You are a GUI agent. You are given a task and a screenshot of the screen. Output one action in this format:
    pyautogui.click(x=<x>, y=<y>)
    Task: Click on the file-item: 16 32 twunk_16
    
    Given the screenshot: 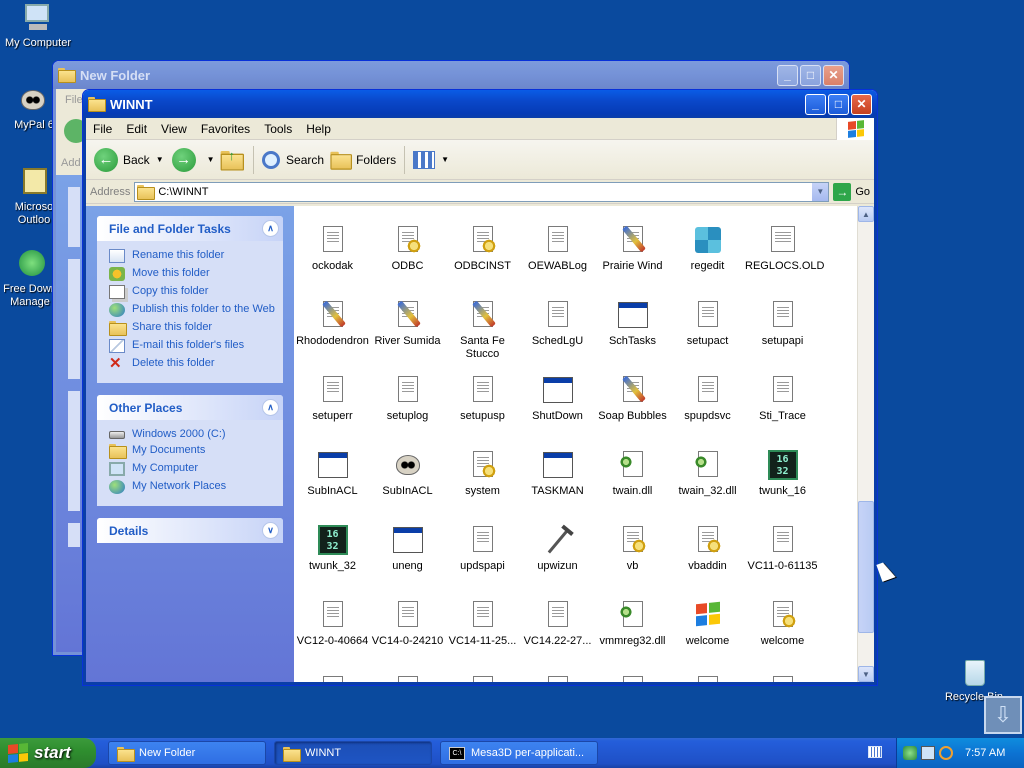 What is the action you would take?
    pyautogui.click(x=782, y=473)
    